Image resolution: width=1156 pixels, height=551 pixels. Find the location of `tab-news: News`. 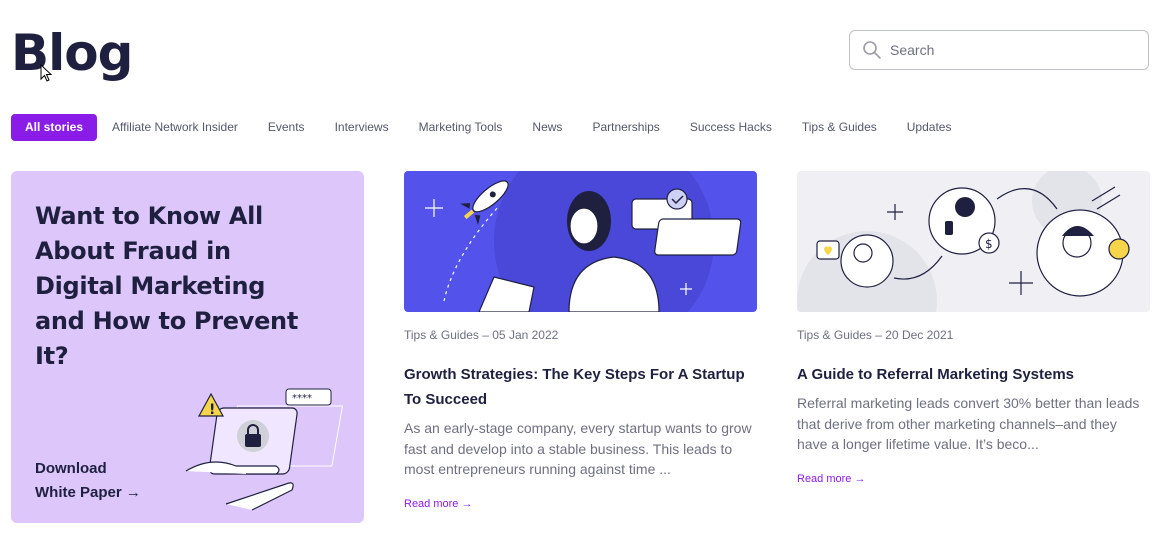

tab-news: News is located at coordinates (547, 127).